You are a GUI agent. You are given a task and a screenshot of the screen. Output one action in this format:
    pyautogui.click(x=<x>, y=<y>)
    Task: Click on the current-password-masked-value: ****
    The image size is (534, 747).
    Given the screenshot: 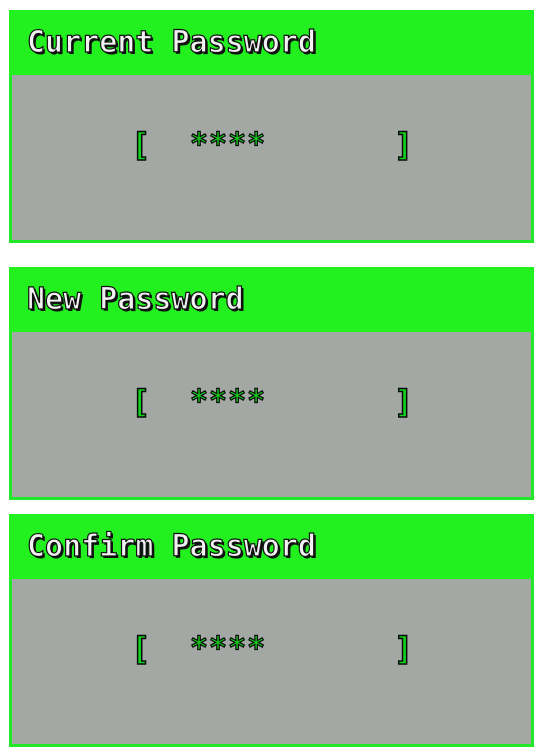 What is the action you would take?
    pyautogui.click(x=227, y=145)
    